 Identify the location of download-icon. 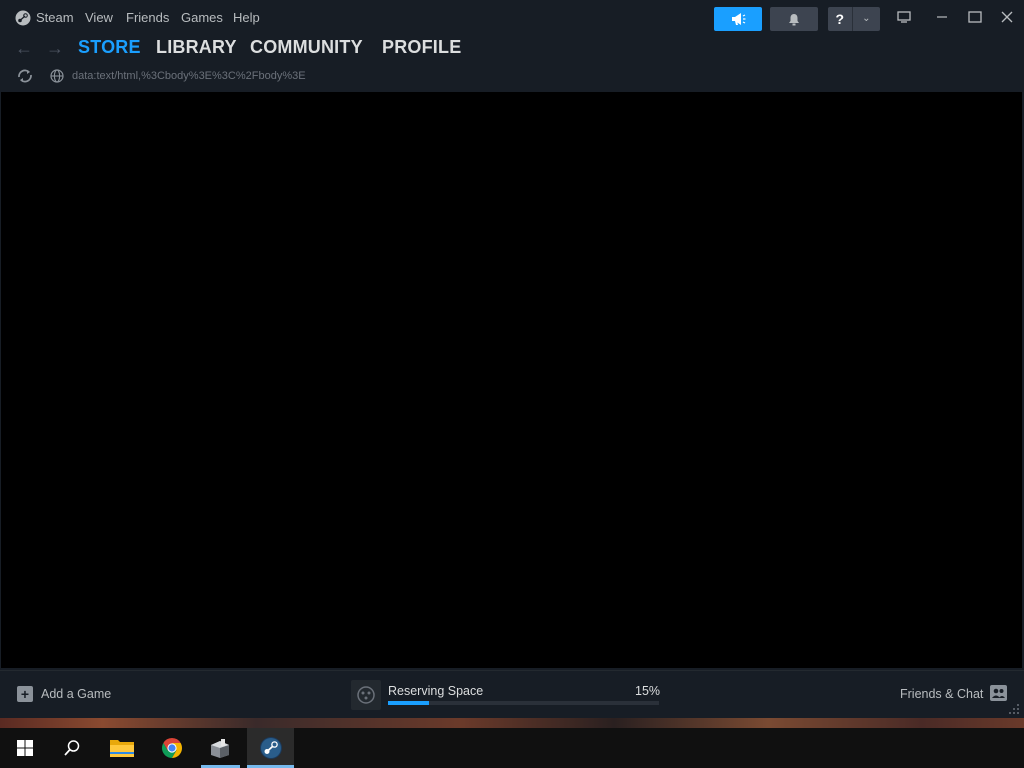
(366, 695).